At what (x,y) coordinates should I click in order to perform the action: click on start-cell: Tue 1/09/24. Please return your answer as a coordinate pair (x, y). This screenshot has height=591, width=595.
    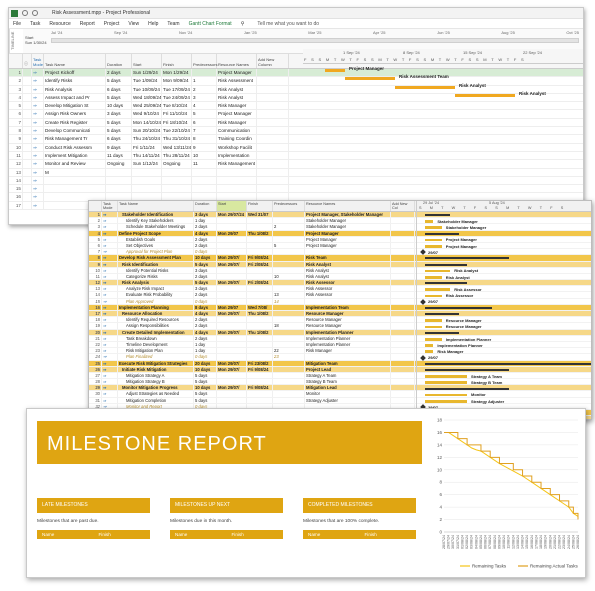
    Looking at the image, I should click on (147, 81).